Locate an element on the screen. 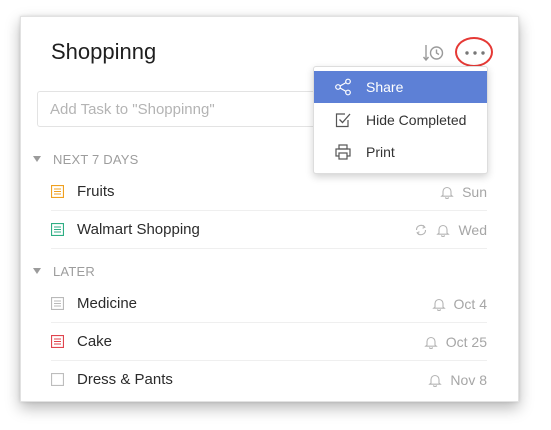 This screenshot has width=551, height=430. menu-item-print: Print is located at coordinates (400, 152).